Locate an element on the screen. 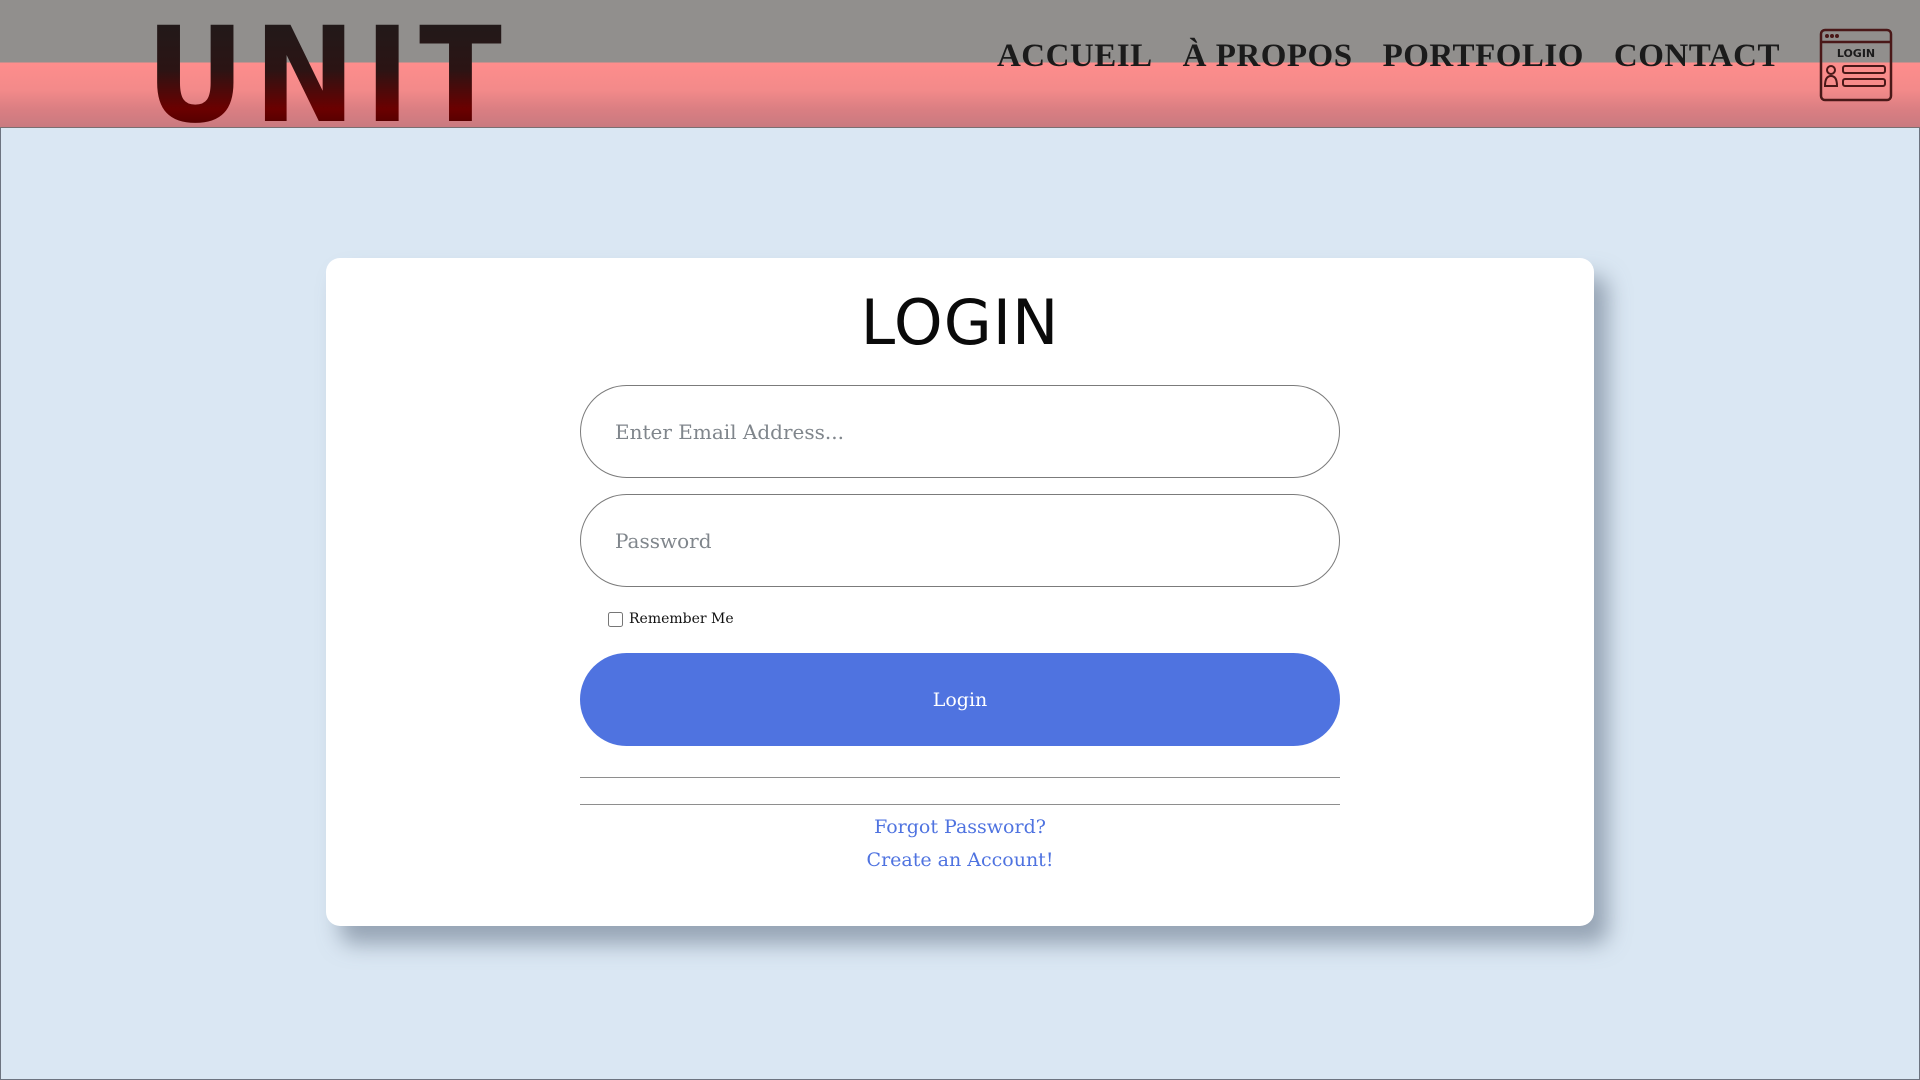  nav-link-portfolio: PORTFOLIO is located at coordinates (1483, 56).